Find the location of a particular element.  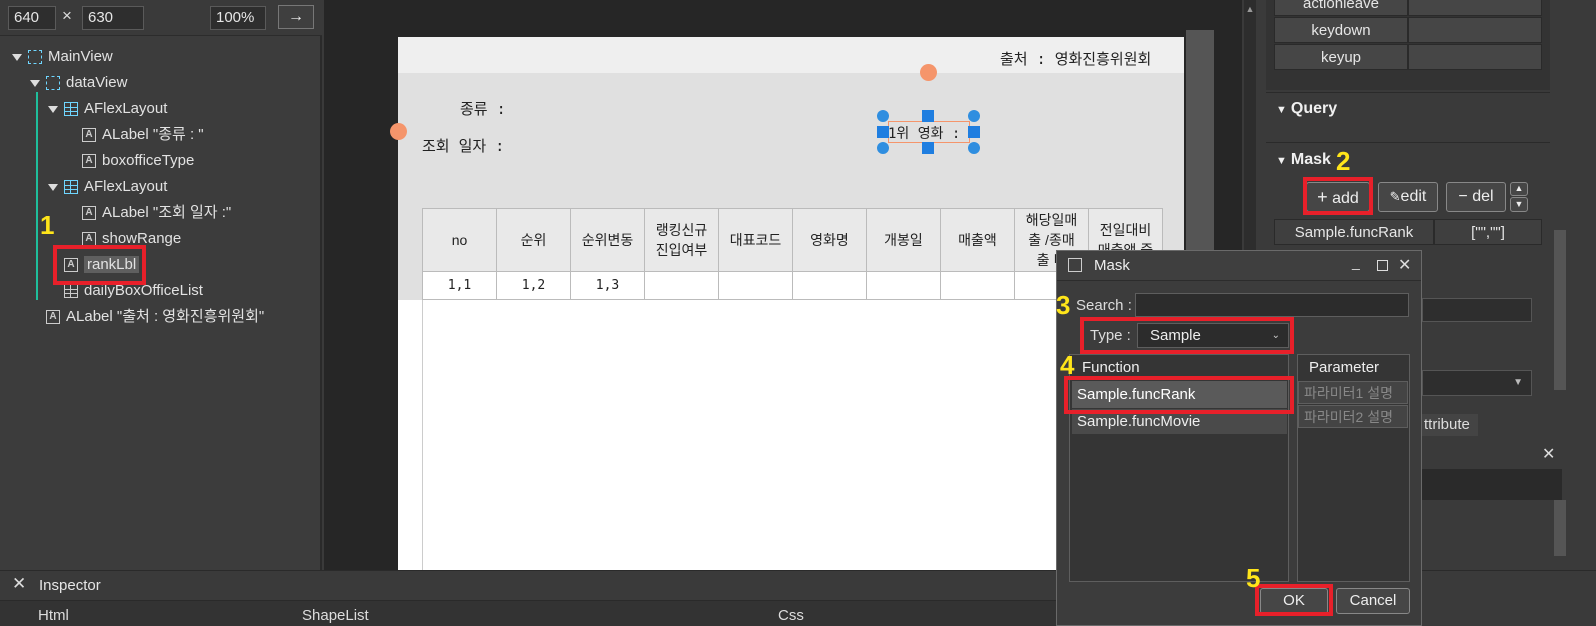

table-cell: 1,1 is located at coordinates (459, 285).